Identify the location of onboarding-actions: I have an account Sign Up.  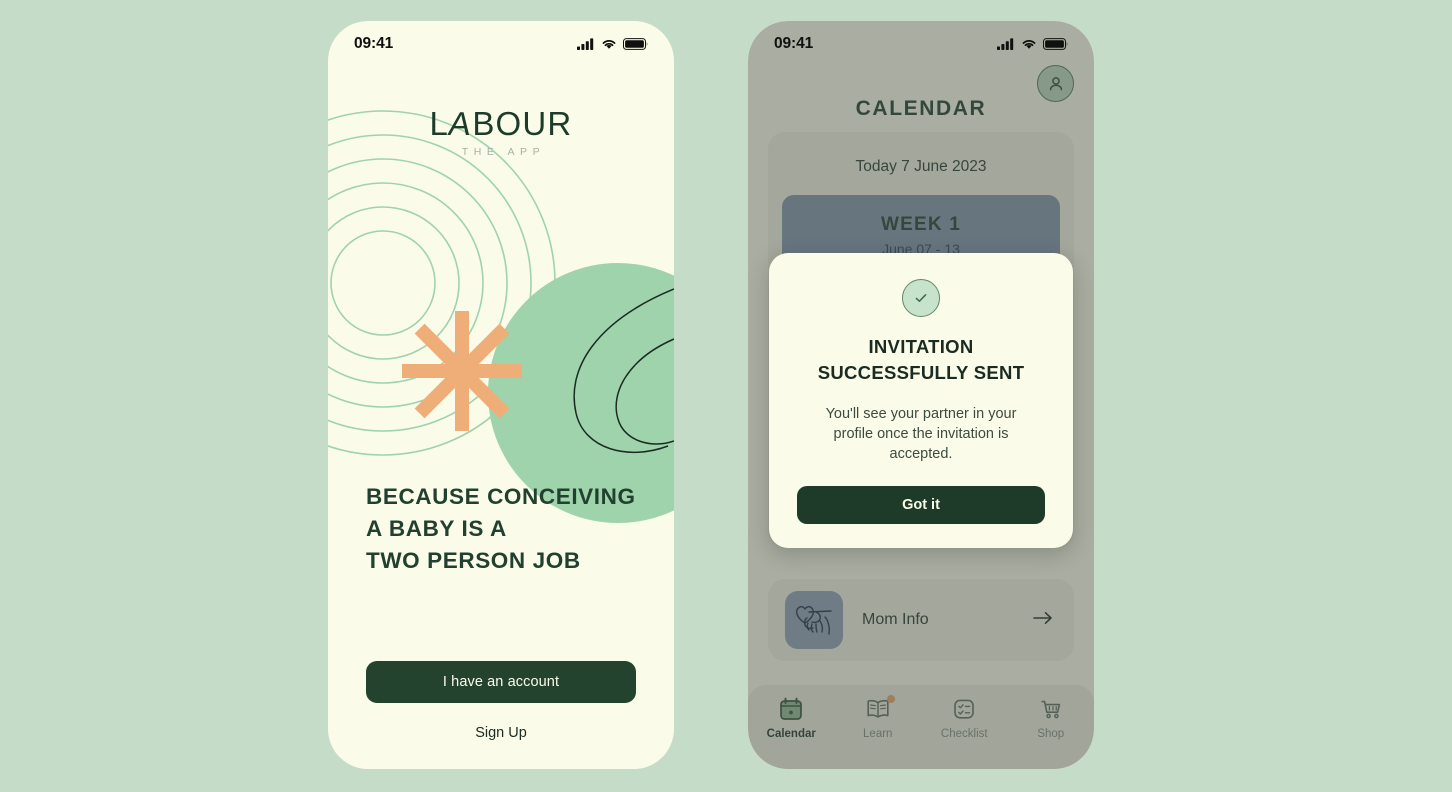
(501, 701).